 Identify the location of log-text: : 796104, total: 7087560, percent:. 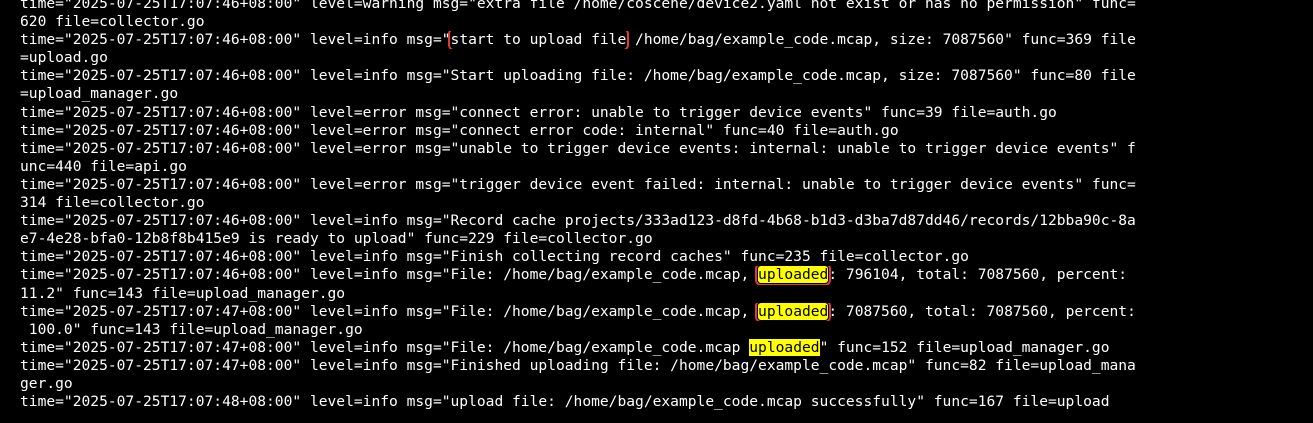
(982, 275).